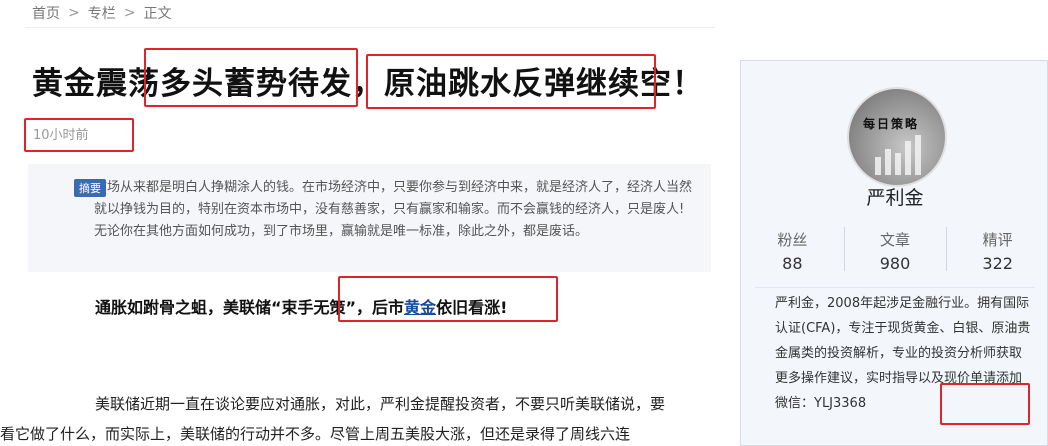  I want to click on stat-articles: 文章 980, so click(895, 255).